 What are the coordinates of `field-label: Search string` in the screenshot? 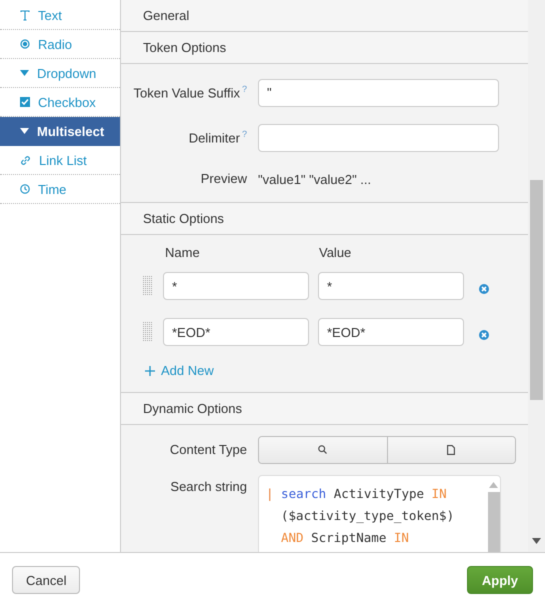 It's located at (208, 486).